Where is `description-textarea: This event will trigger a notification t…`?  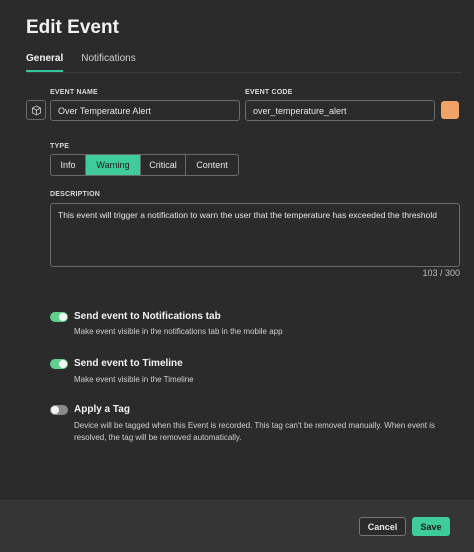 description-textarea: This event will trigger a notification t… is located at coordinates (255, 235).